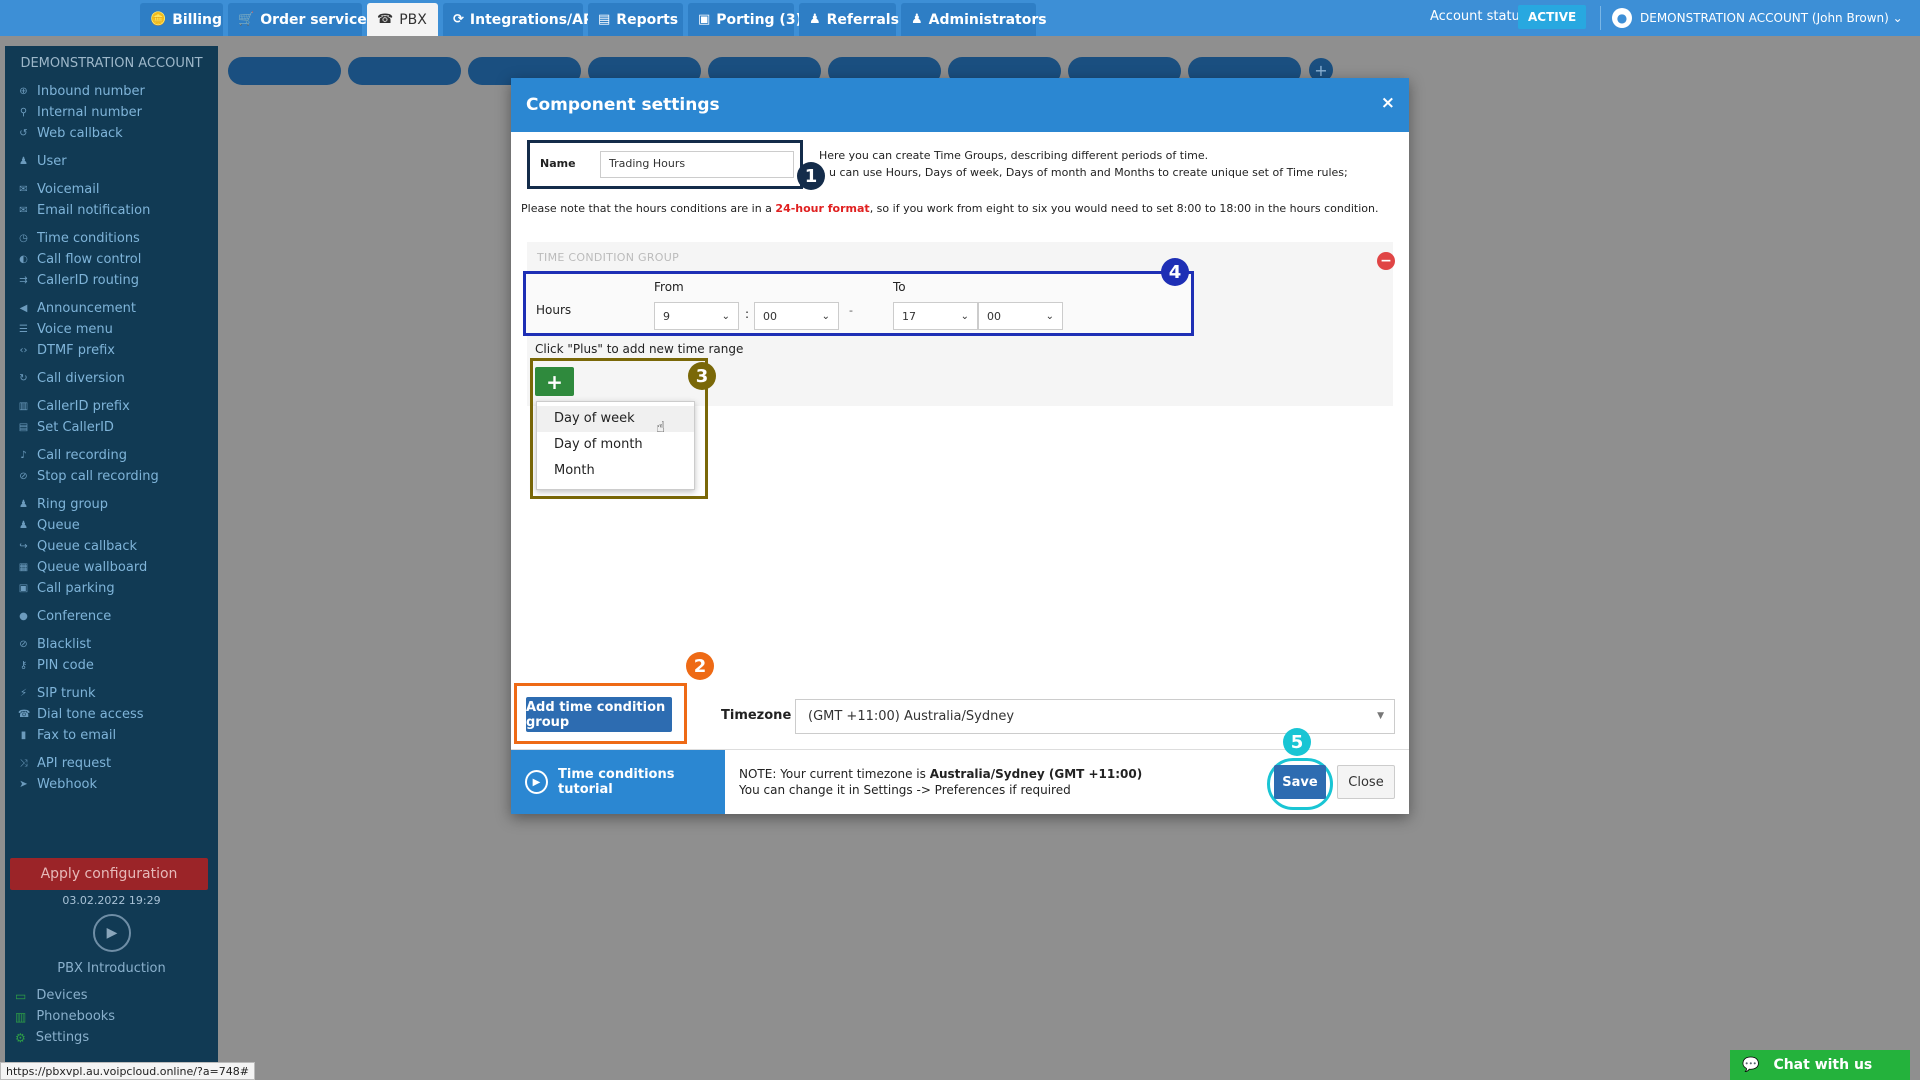 This screenshot has width=1920, height=1080. What do you see at coordinates (23, 784) in the screenshot?
I see `send-icon: ➤` at bounding box center [23, 784].